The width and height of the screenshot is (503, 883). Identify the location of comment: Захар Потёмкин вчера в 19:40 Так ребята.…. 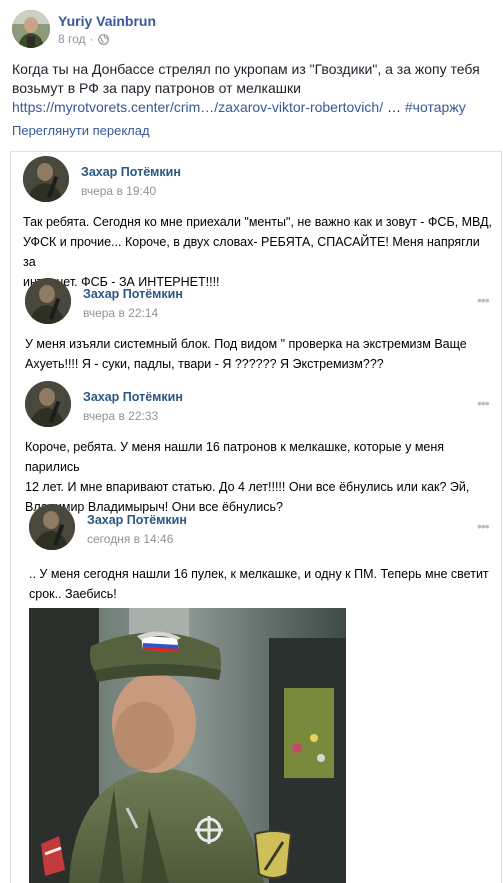
(258, 222).